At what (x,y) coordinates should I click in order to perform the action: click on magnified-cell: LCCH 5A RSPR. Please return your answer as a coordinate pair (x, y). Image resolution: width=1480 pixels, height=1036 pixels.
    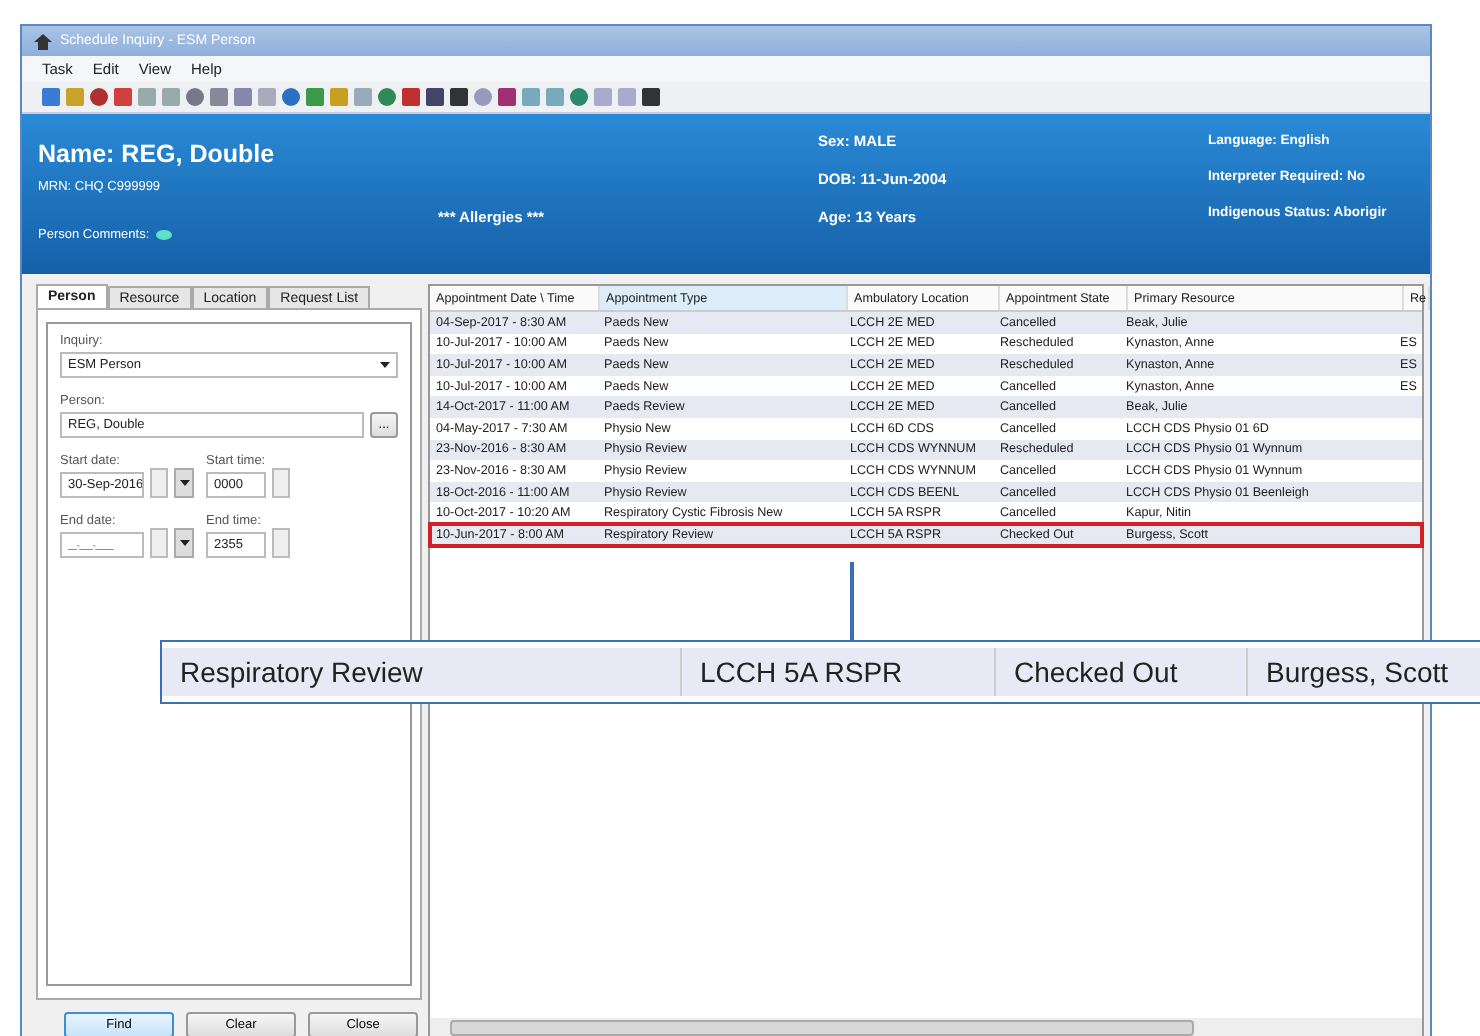
    Looking at the image, I should click on (839, 672).